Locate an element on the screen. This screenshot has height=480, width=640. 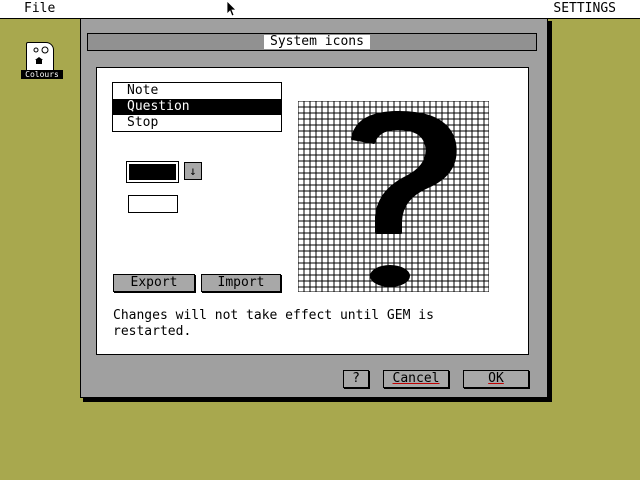
desktop-icon-label: Colours is located at coordinates (42, 74).